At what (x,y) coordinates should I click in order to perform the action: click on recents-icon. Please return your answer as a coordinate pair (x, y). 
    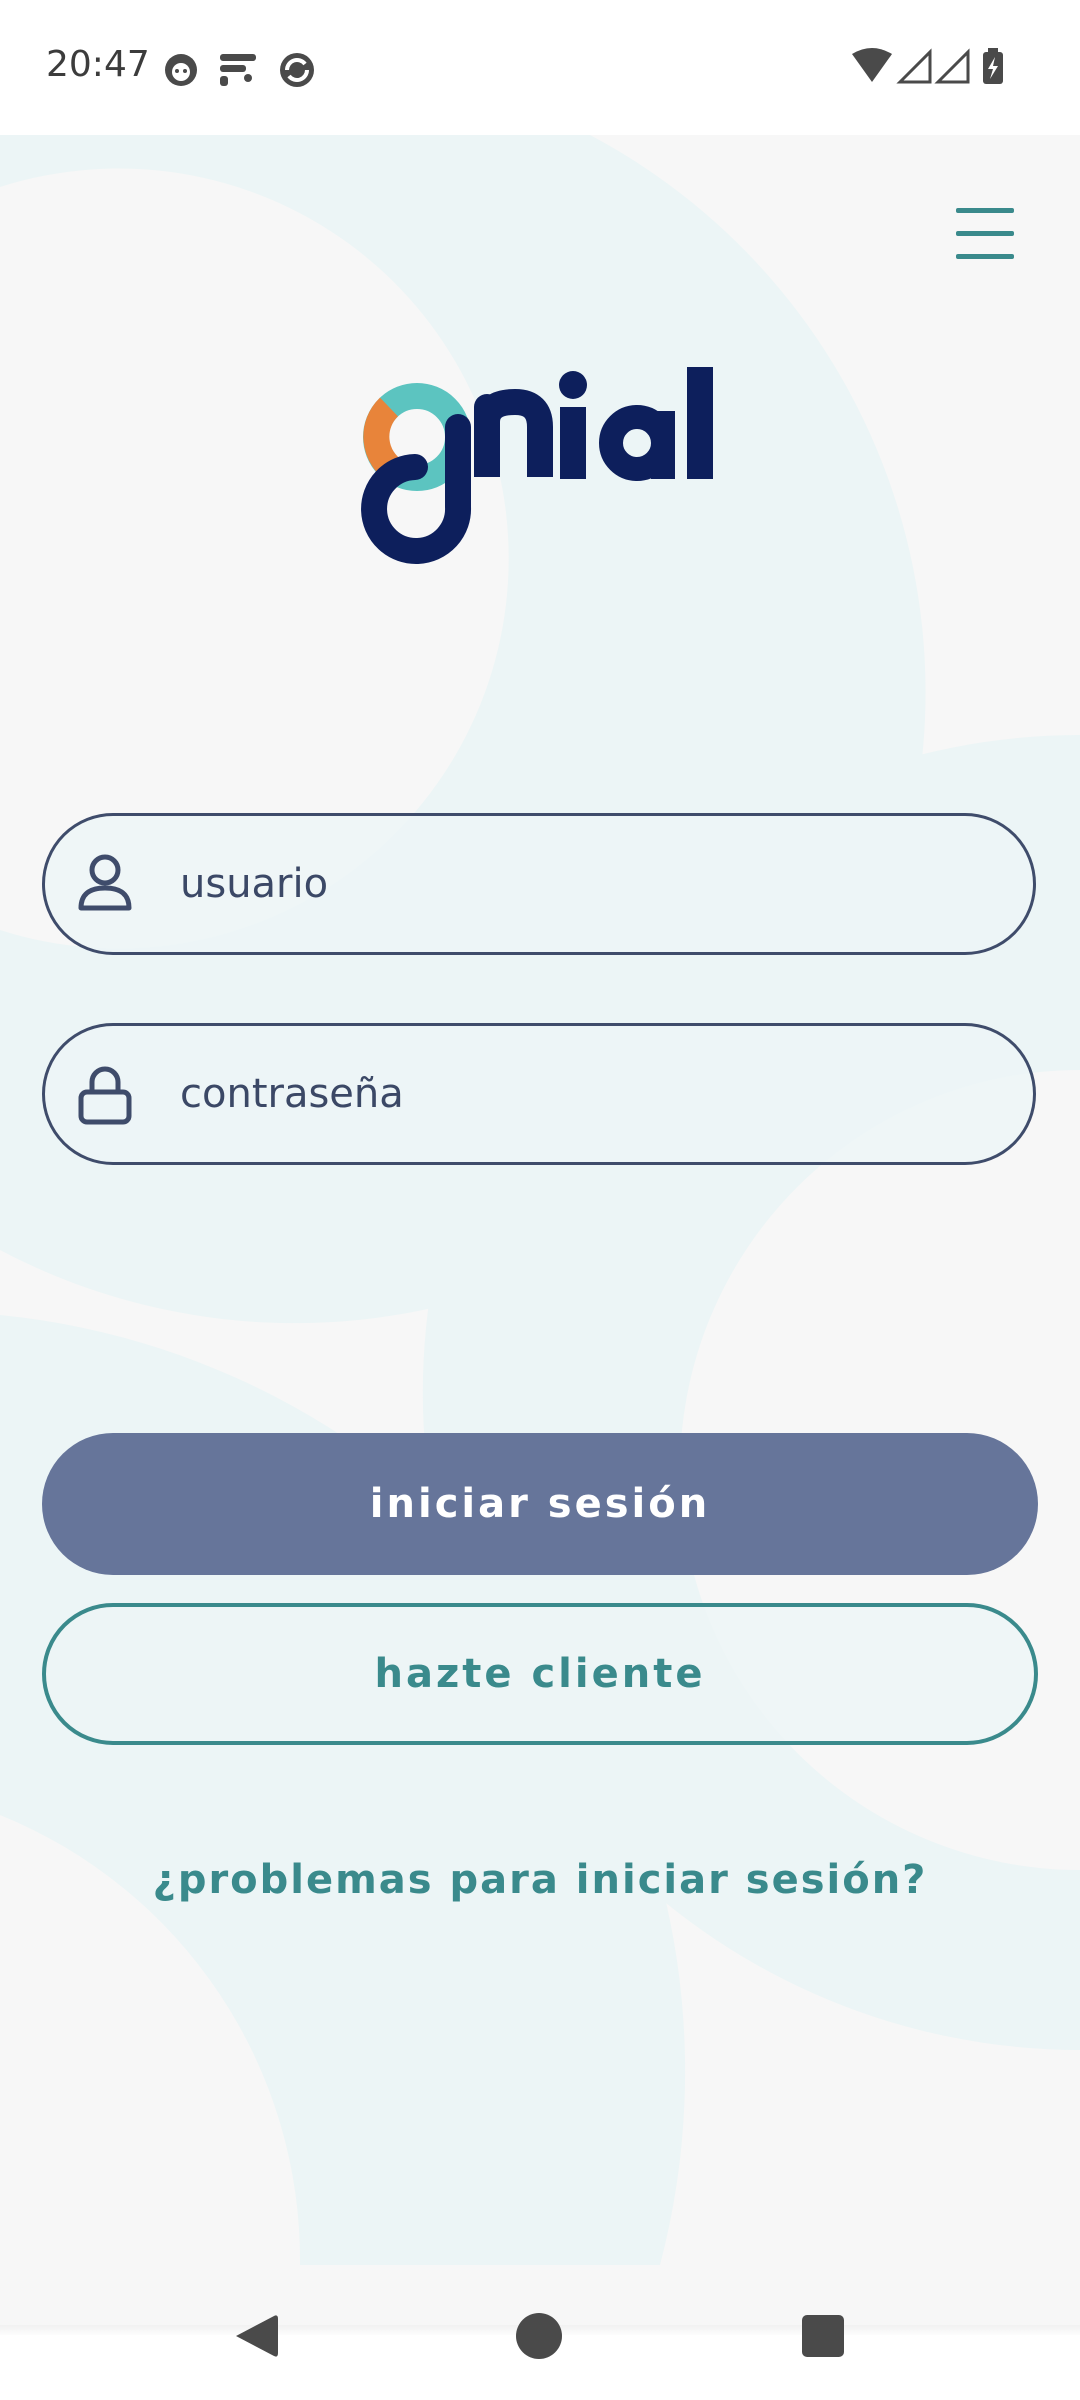
    Looking at the image, I should click on (823, 2336).